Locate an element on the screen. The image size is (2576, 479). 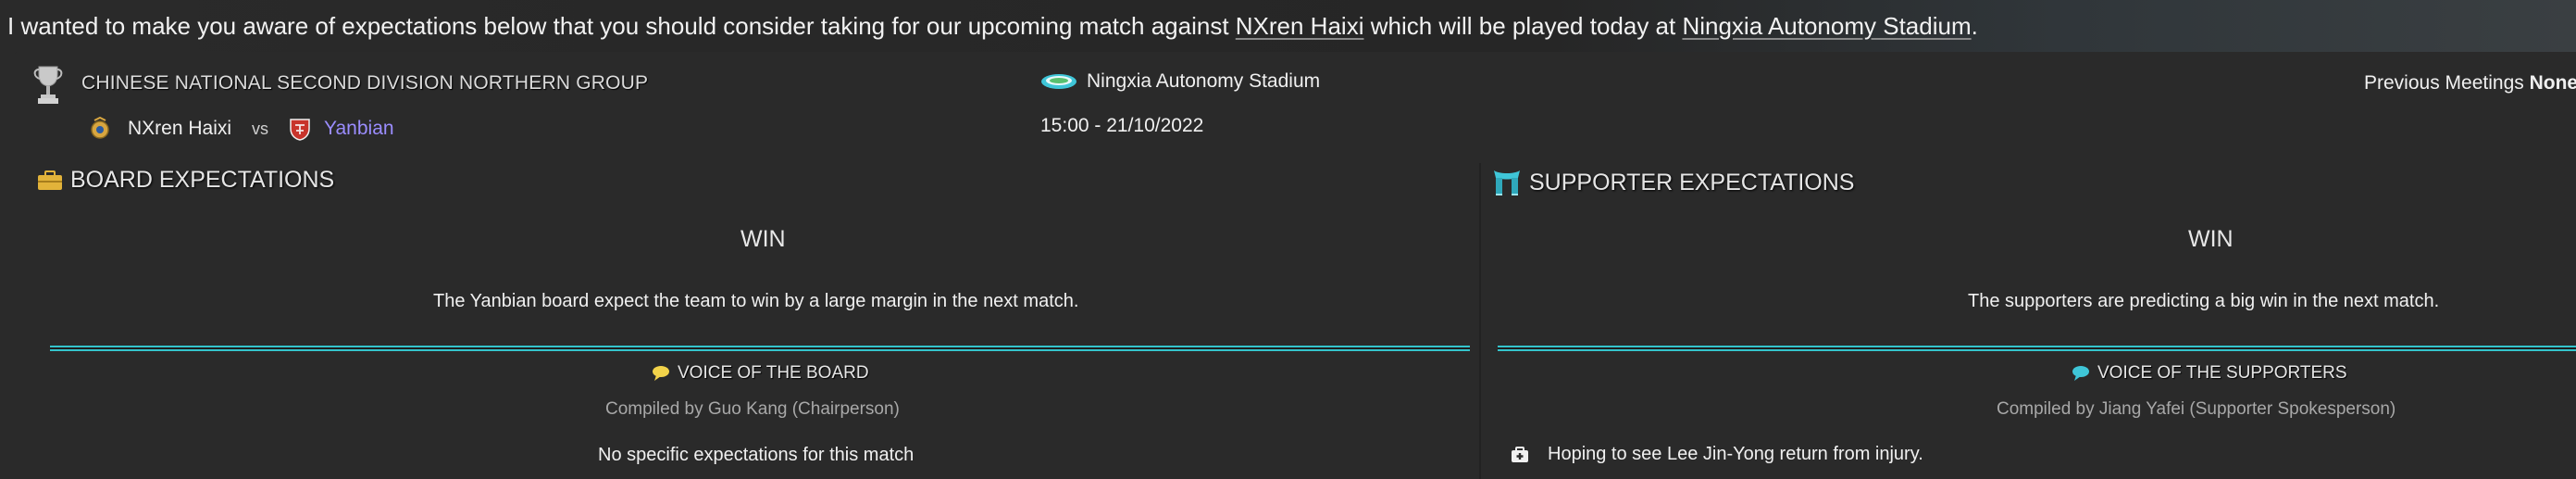
voice-of-board-heading: VOICE OF THE BOARD is located at coordinates (760, 374).